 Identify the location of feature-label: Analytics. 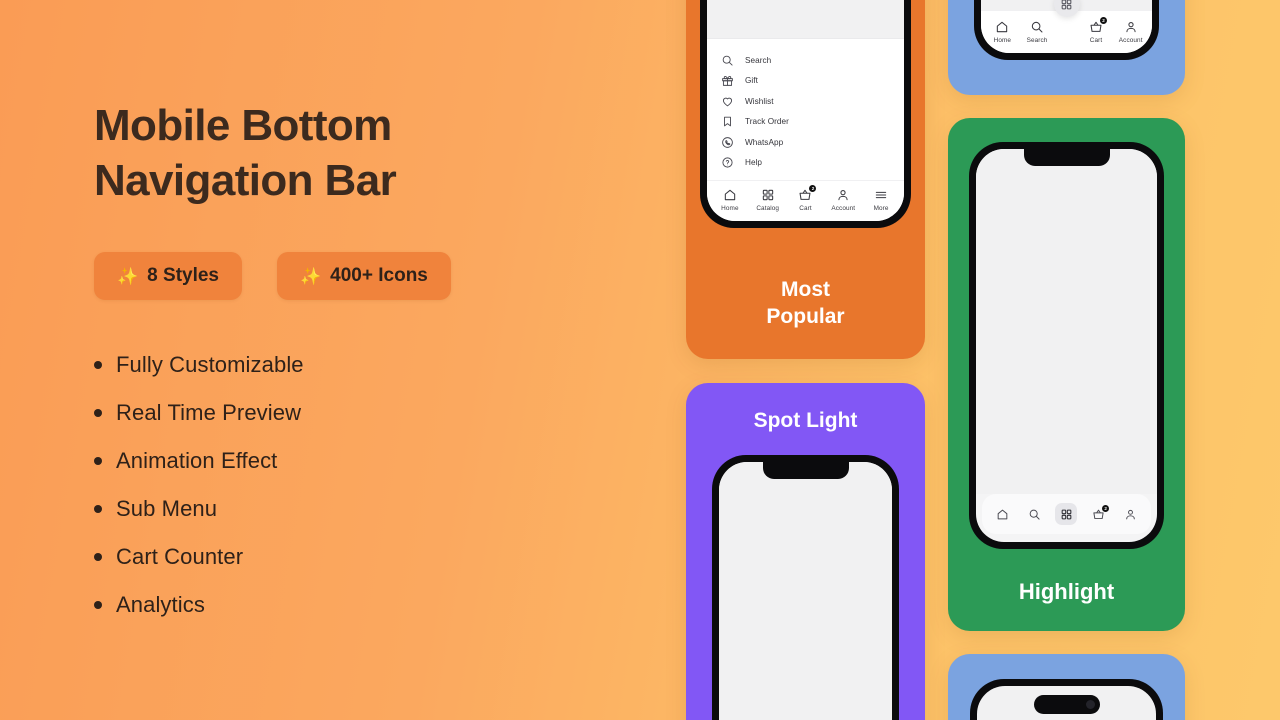
(160, 604).